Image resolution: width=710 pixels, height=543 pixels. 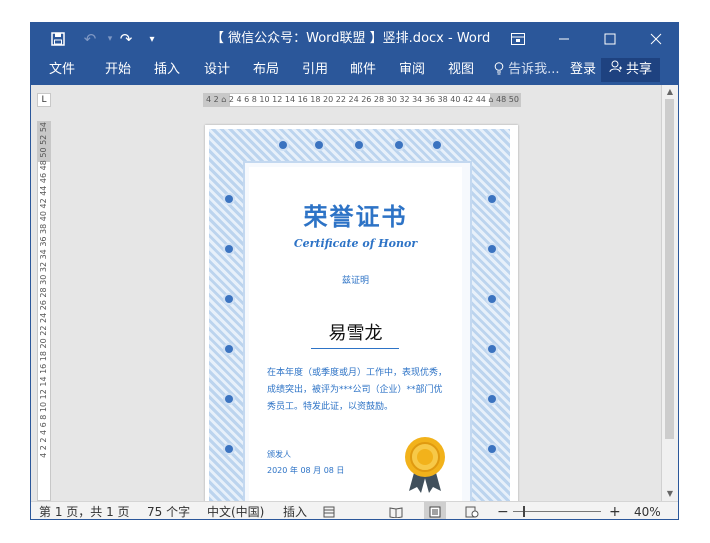 I want to click on save-icon, so click(x=58, y=39).